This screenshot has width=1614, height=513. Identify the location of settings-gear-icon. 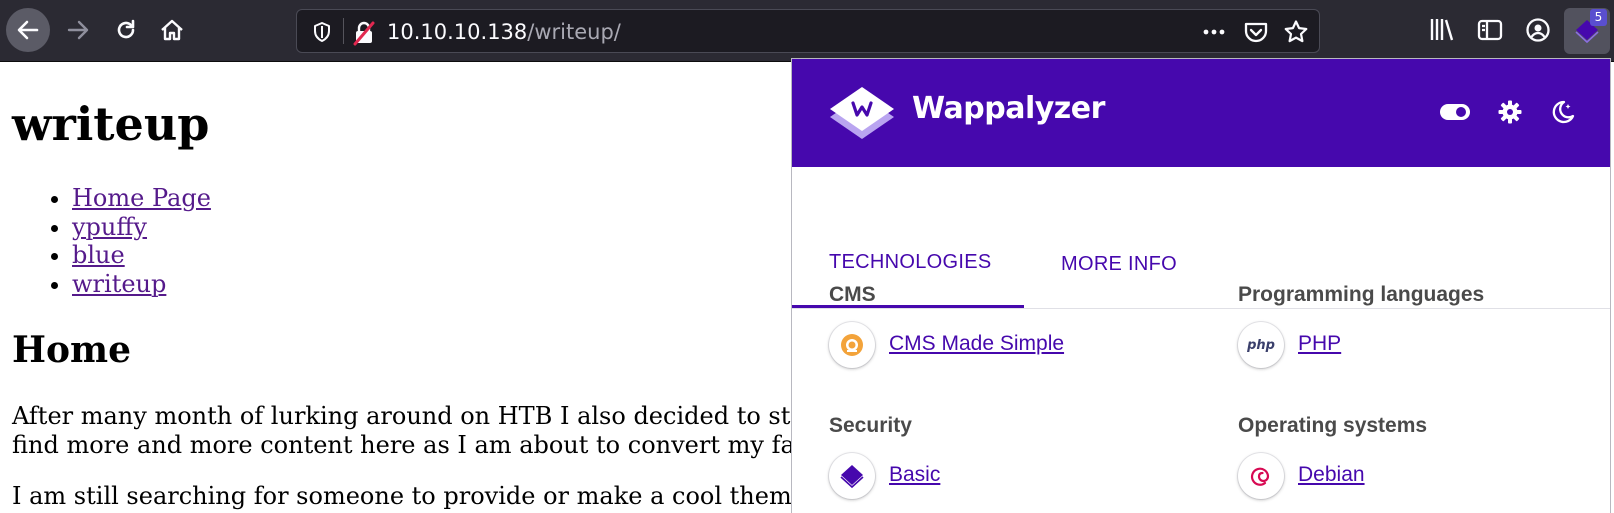
(1510, 112).